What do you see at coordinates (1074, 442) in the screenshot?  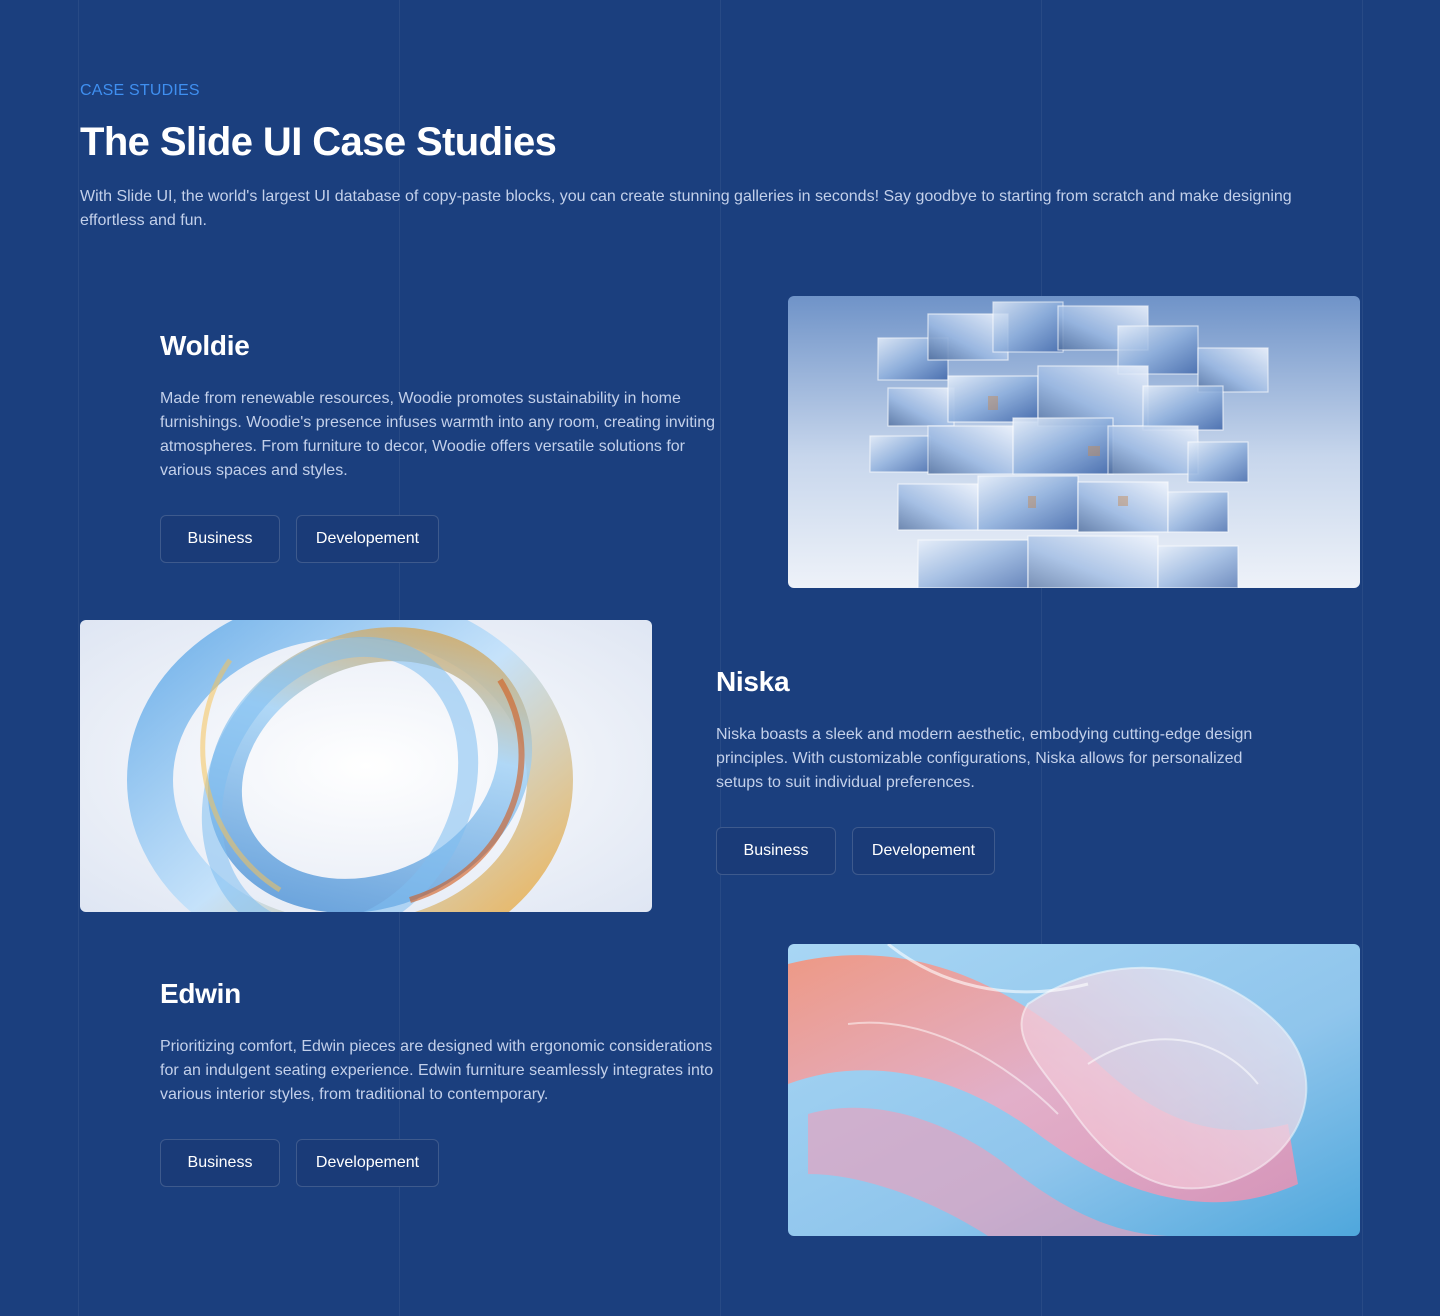 I see `glass-cubes-tower-image` at bounding box center [1074, 442].